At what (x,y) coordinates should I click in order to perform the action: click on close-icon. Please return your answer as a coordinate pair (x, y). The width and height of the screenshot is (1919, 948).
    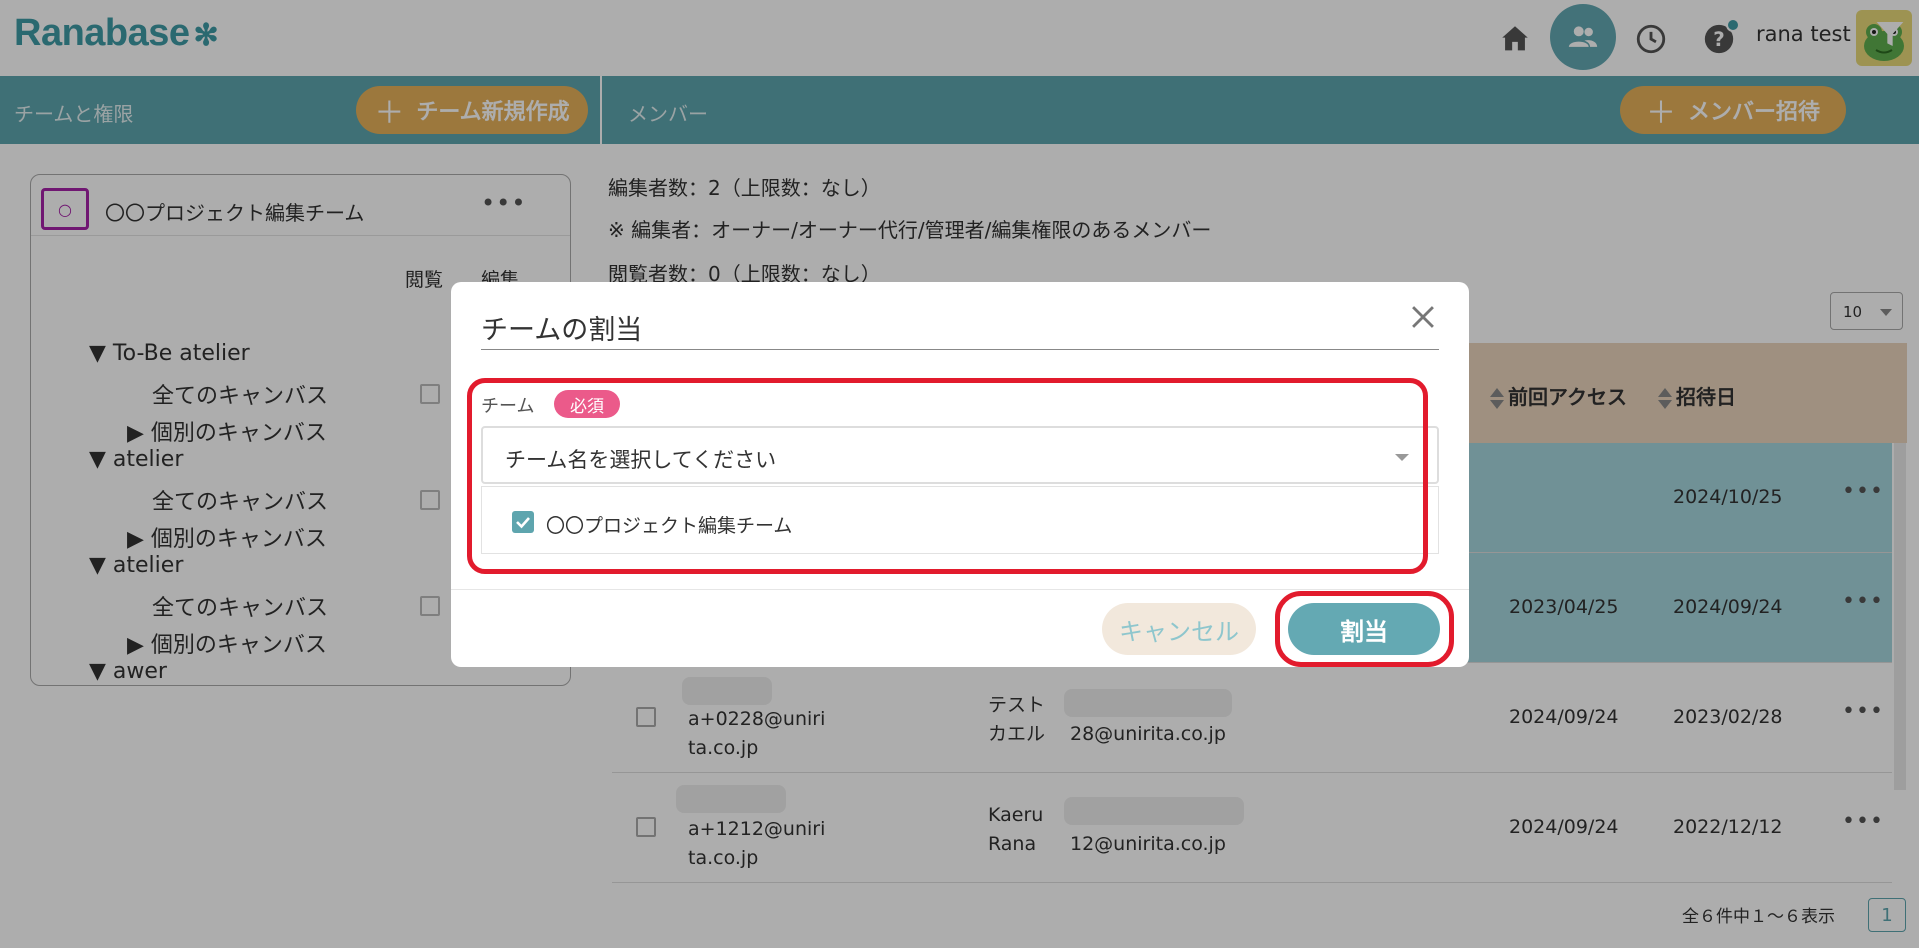
    Looking at the image, I should click on (1423, 317).